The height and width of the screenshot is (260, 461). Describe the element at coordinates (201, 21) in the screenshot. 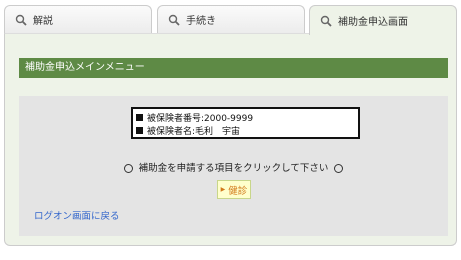

I see `tab-label: 手続き` at that location.